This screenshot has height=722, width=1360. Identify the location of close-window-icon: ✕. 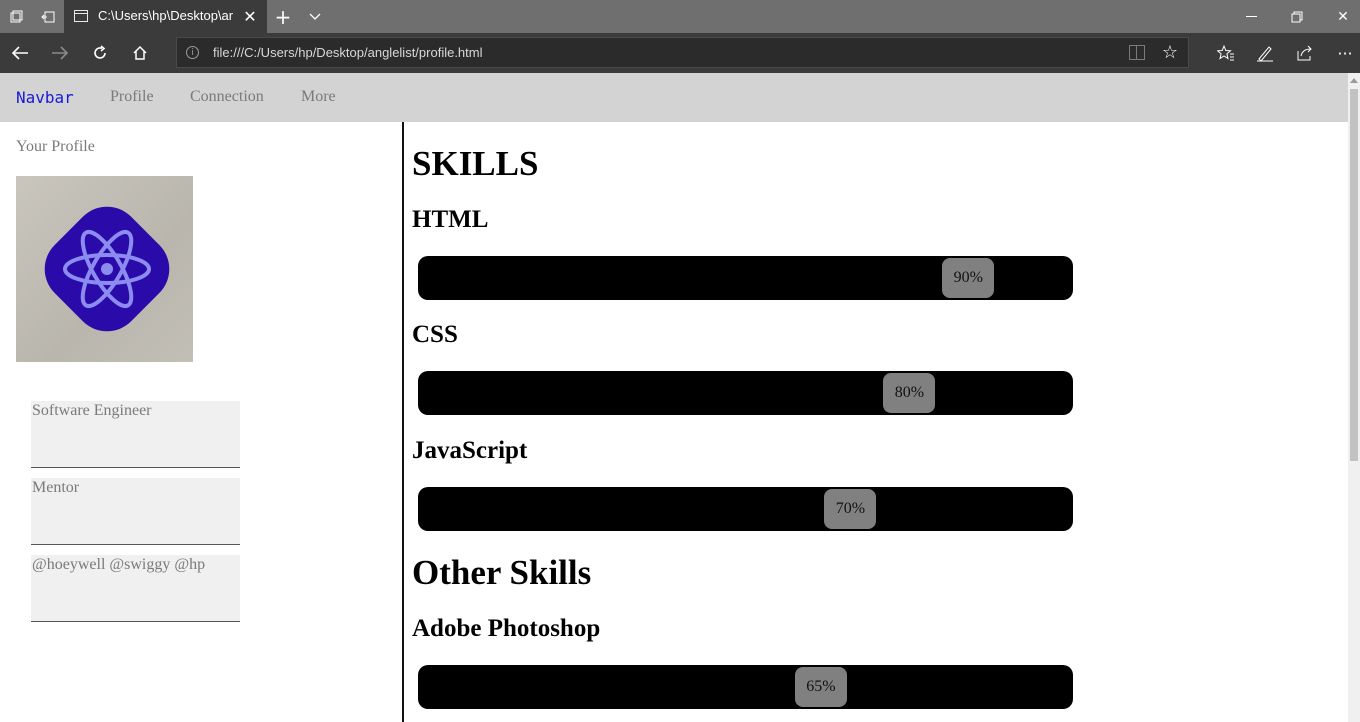
(1340, 16).